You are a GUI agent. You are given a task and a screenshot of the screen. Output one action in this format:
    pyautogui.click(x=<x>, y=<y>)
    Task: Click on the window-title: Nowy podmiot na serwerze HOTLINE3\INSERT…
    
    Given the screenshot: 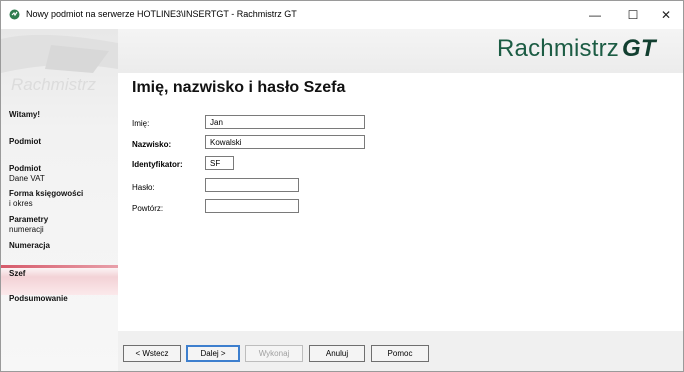 What is the action you would take?
    pyautogui.click(x=161, y=14)
    